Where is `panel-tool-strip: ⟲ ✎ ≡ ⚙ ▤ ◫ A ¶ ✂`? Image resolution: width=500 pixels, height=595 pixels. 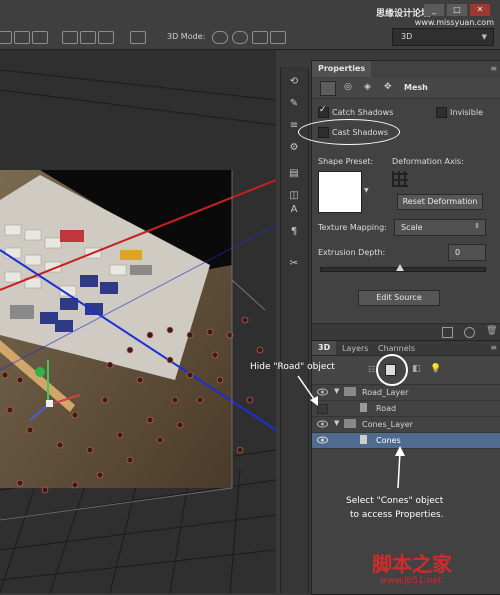
panel-tool-strip: ⟲ ✎ ≡ ⚙ ▤ ◫ A ¶ ✂ is located at coordinates (294, 330).